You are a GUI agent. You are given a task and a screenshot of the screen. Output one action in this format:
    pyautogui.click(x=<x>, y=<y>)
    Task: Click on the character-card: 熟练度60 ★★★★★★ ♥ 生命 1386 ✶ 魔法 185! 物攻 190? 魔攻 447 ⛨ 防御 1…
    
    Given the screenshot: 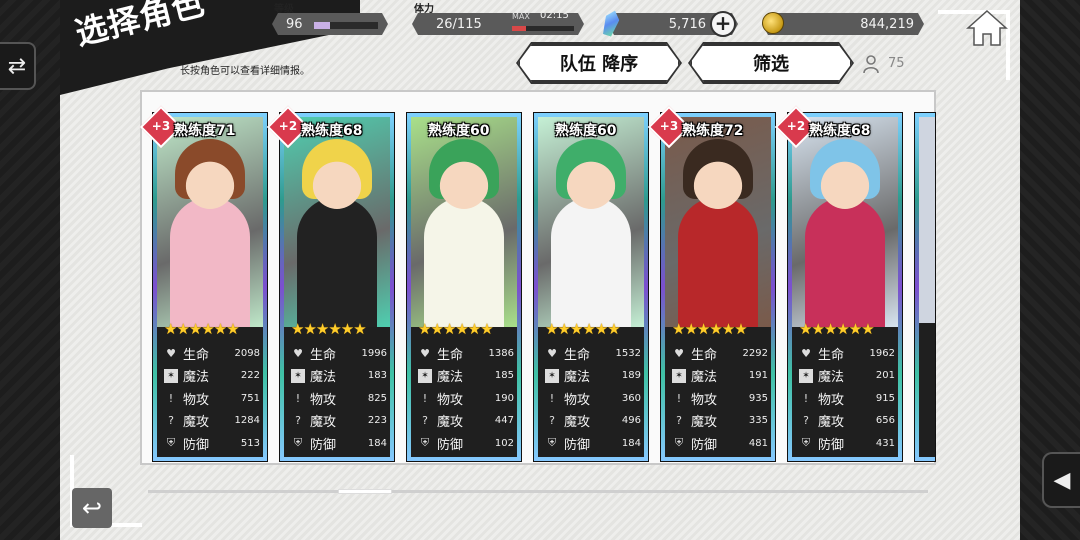 What is the action you would take?
    pyautogui.click(x=464, y=287)
    